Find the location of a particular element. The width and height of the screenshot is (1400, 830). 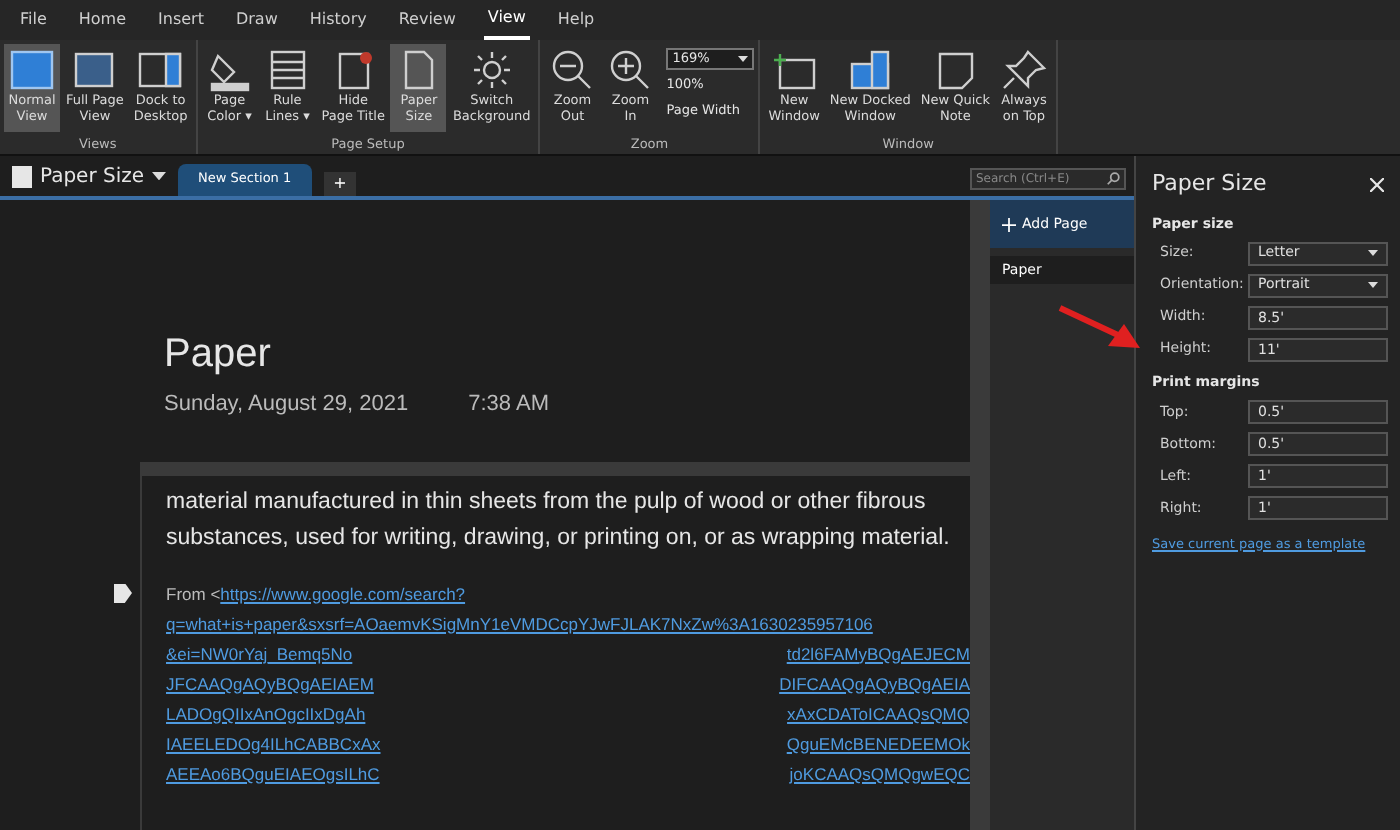

menu-tab: Insert is located at coordinates (181, 20).